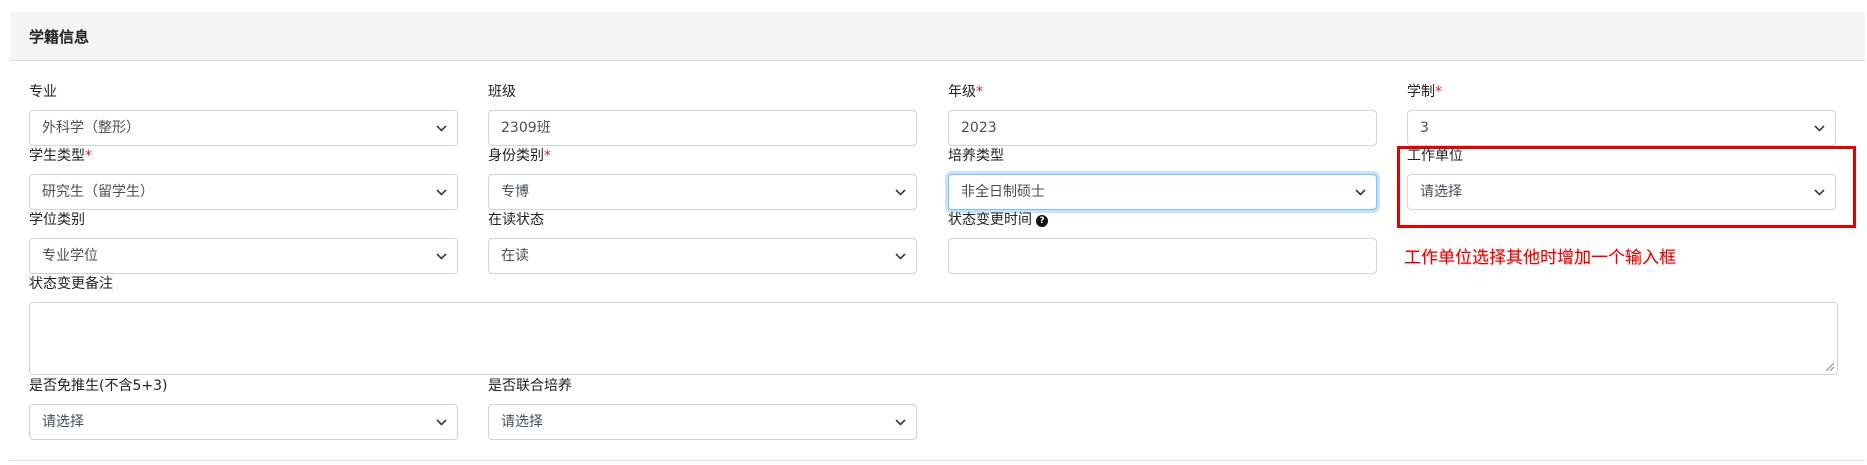  I want to click on panel-divider, so click(937, 460).